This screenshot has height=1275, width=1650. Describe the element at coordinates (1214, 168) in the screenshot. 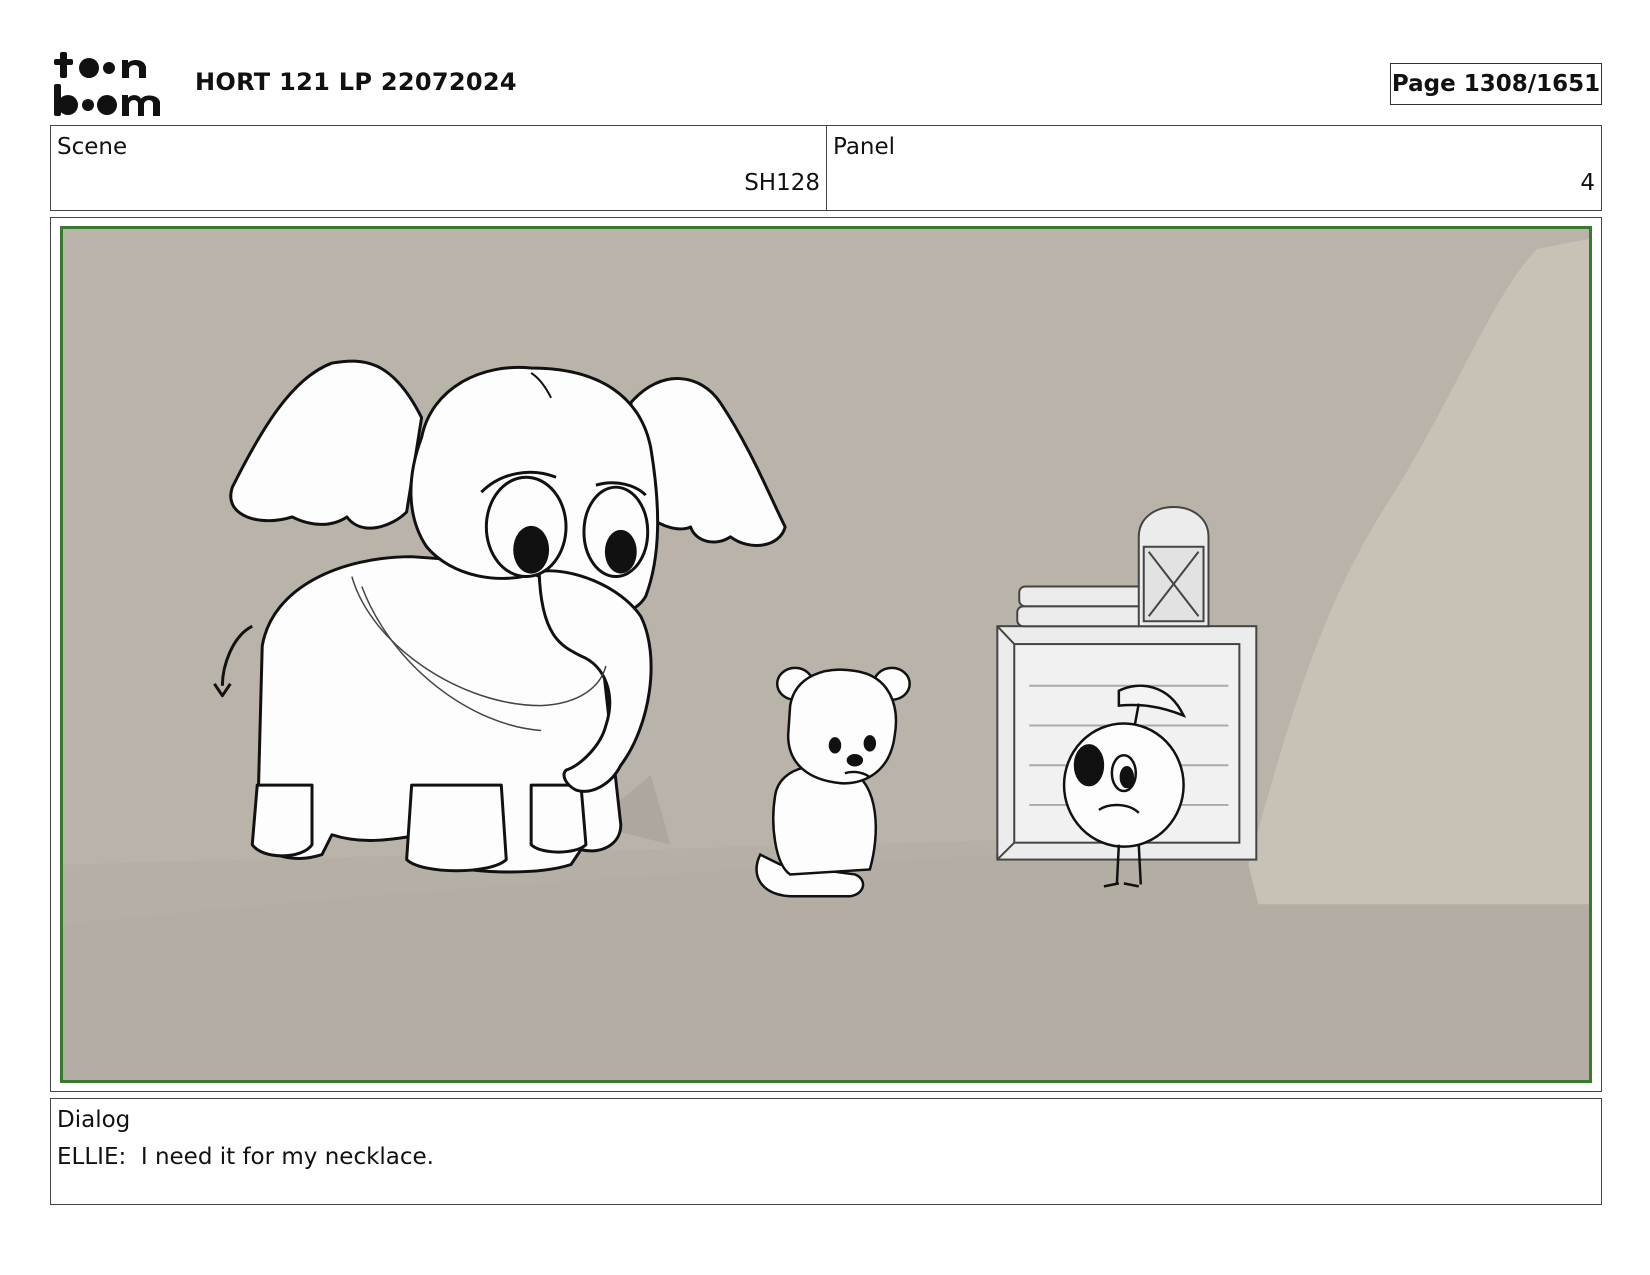

I see `panel-box: Panel 4` at that location.